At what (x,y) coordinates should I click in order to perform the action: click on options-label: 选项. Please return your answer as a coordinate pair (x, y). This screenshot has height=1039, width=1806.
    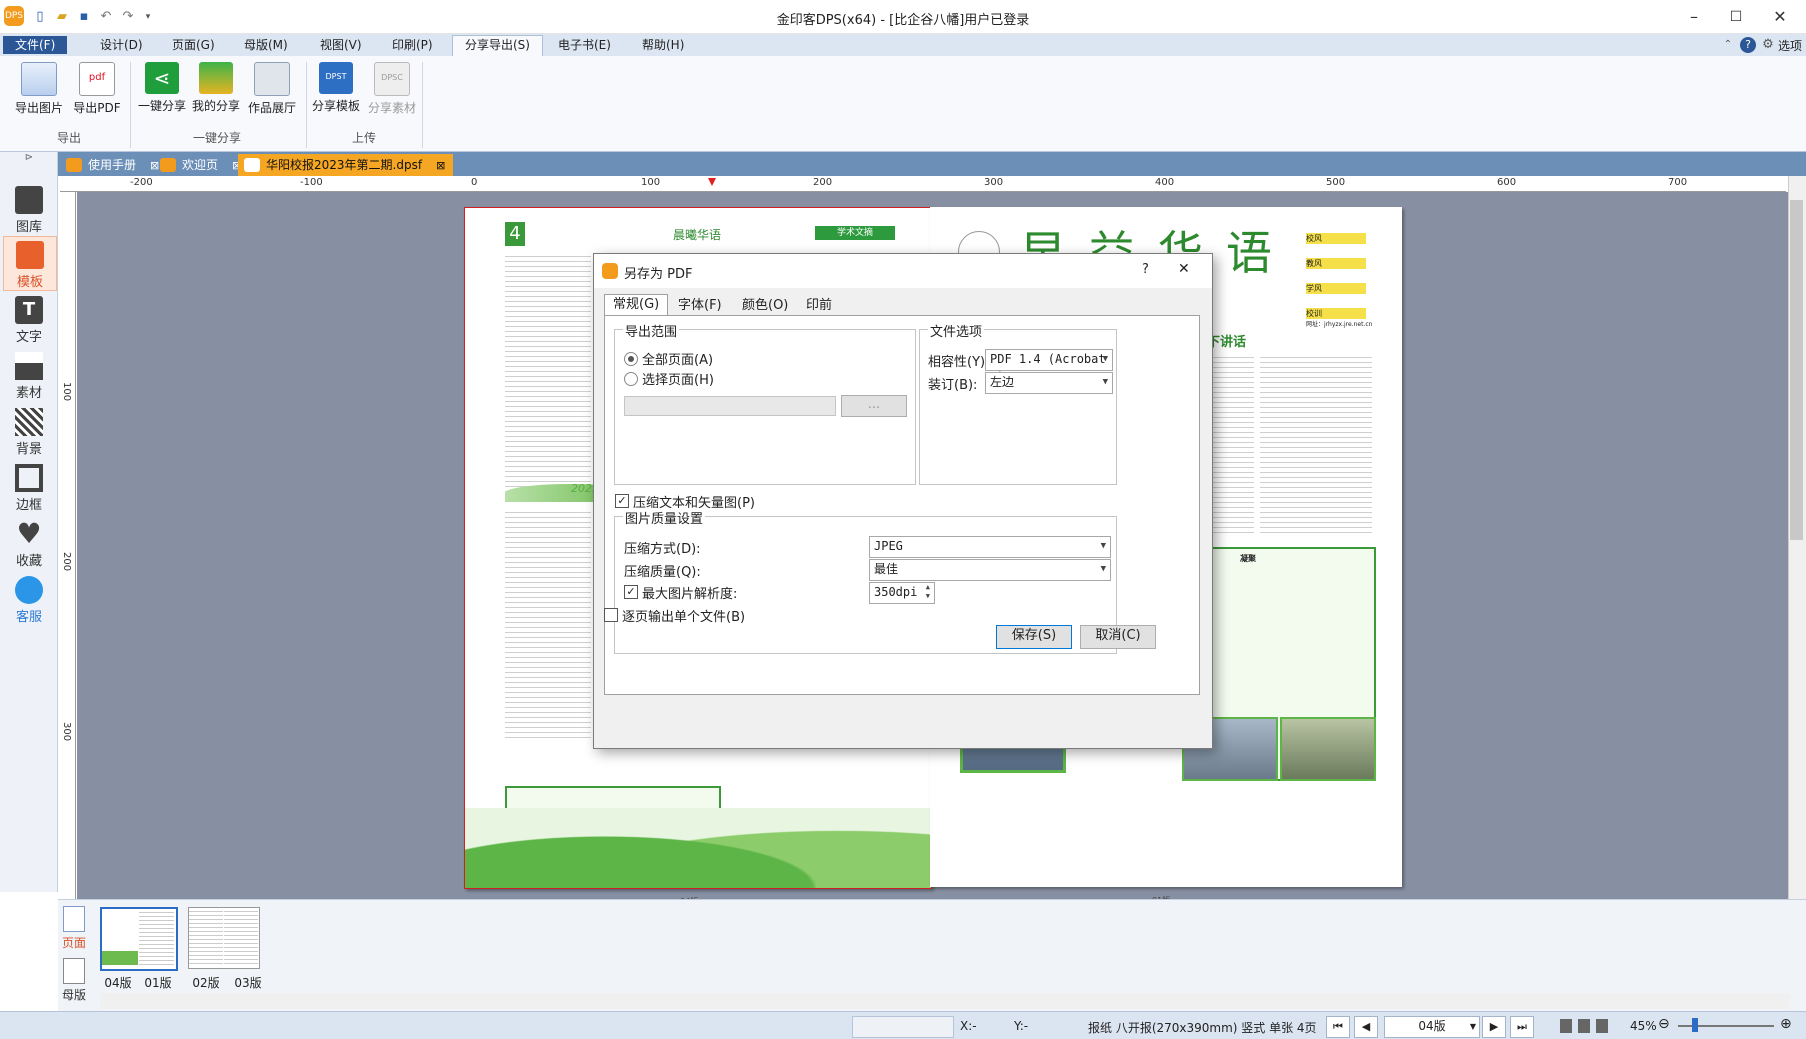
    Looking at the image, I should click on (1790, 45).